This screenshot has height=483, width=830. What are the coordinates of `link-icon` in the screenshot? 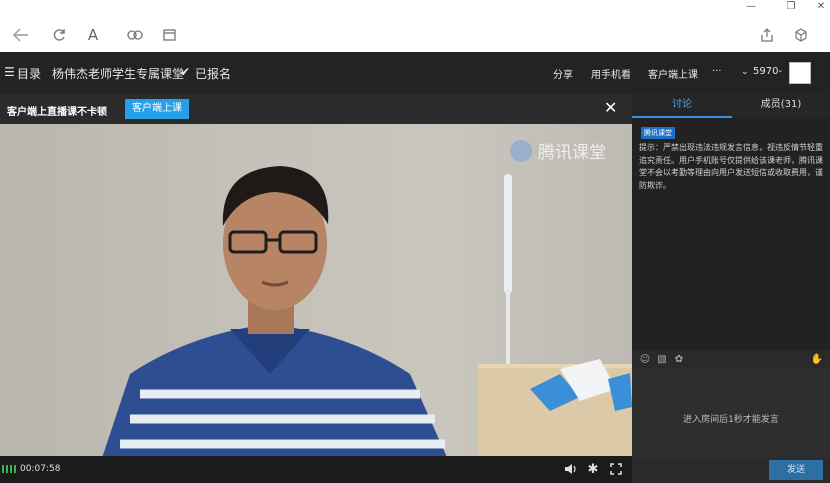 It's located at (135, 35).